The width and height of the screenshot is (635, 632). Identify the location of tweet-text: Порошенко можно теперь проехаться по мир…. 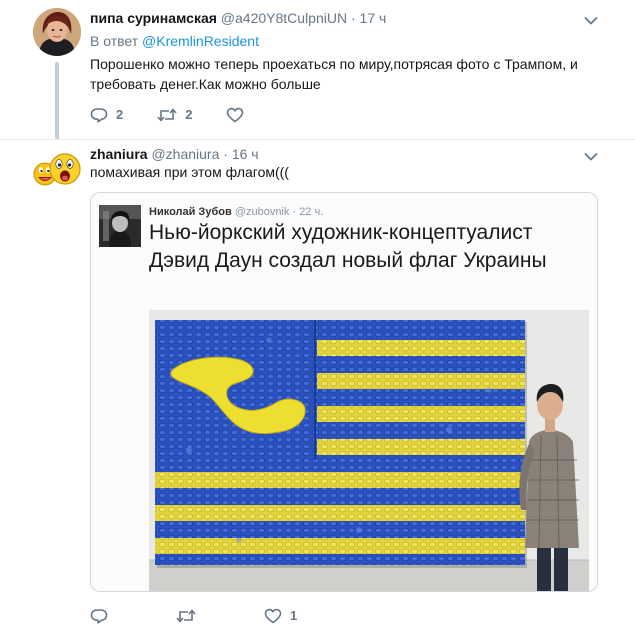
(334, 74).